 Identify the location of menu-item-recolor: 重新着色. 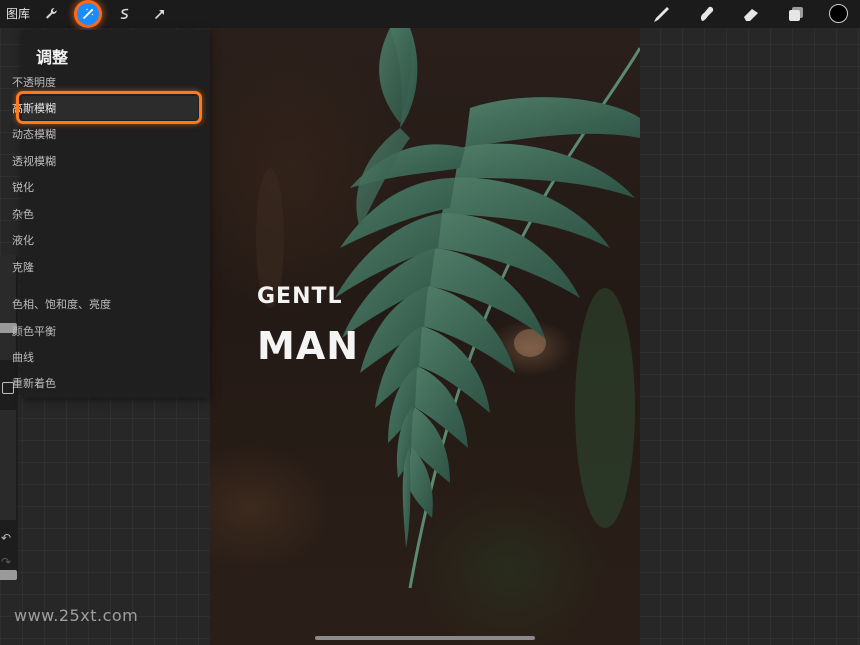
(34, 384).